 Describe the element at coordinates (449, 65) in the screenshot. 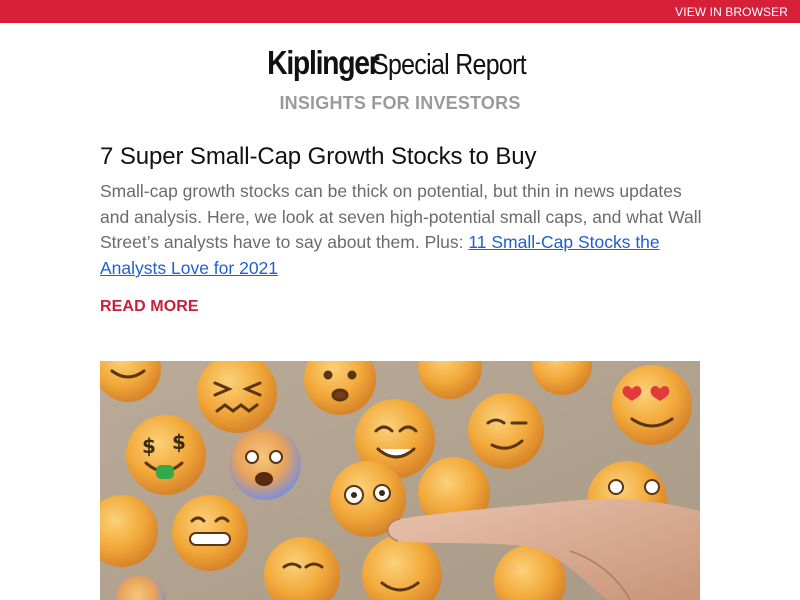

I see `brand-suffix: Special Report` at that location.